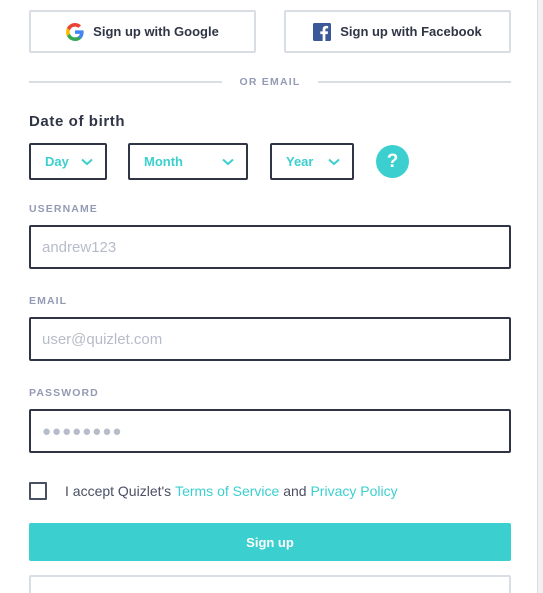  I want to click on google-signup-label: Sign up with Google, so click(156, 31).